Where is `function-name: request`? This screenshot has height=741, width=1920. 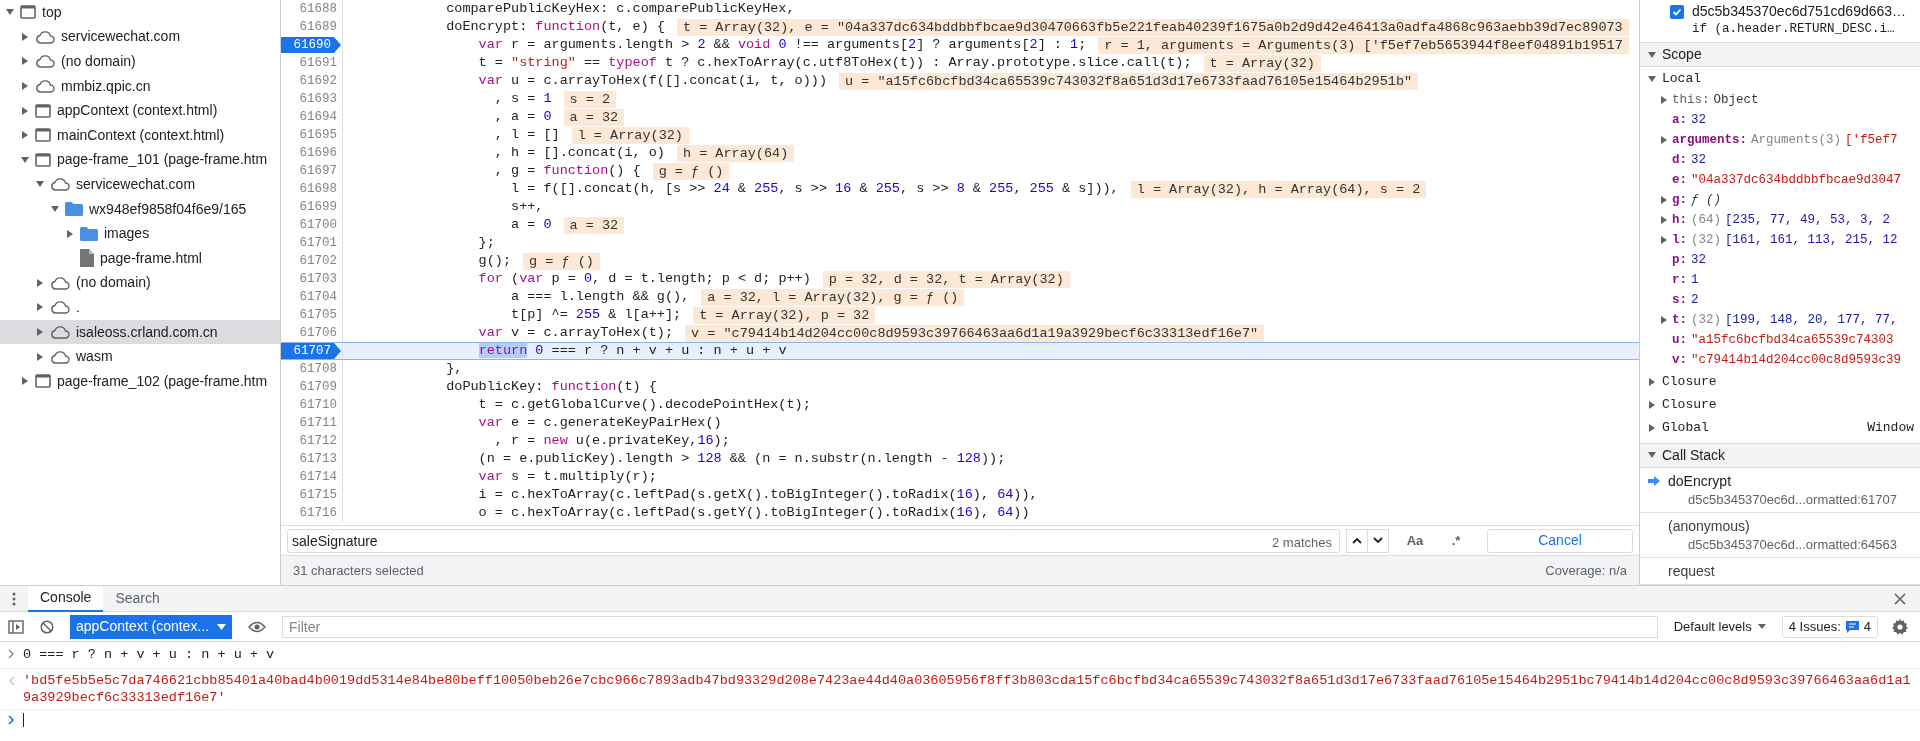
function-name: request is located at coordinates (1691, 571).